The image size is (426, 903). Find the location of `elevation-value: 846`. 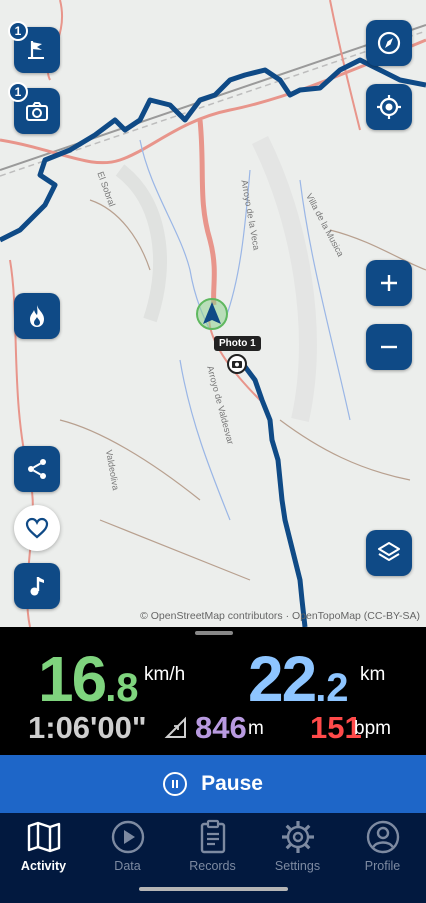

elevation-value: 846 is located at coordinates (221, 727).